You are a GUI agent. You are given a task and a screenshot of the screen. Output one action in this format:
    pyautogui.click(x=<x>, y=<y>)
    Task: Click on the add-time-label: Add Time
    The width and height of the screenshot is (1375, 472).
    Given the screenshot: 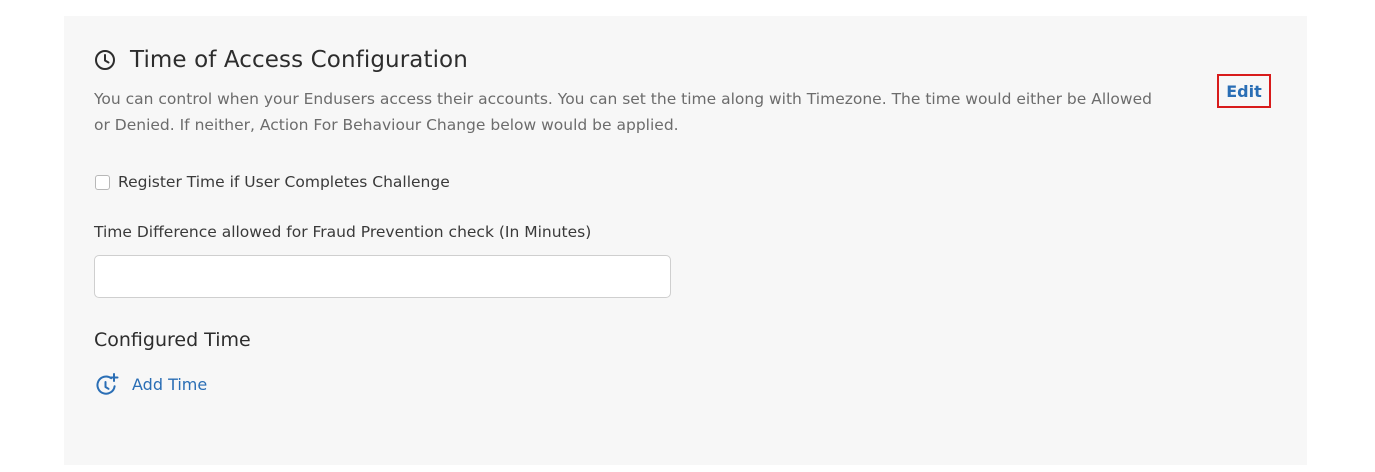 What is the action you would take?
    pyautogui.click(x=170, y=384)
    